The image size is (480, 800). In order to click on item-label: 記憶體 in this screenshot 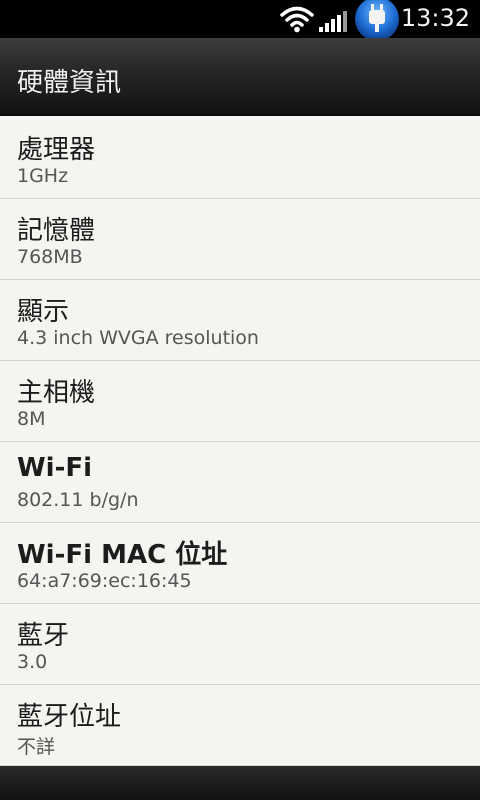, I will do `click(56, 231)`.